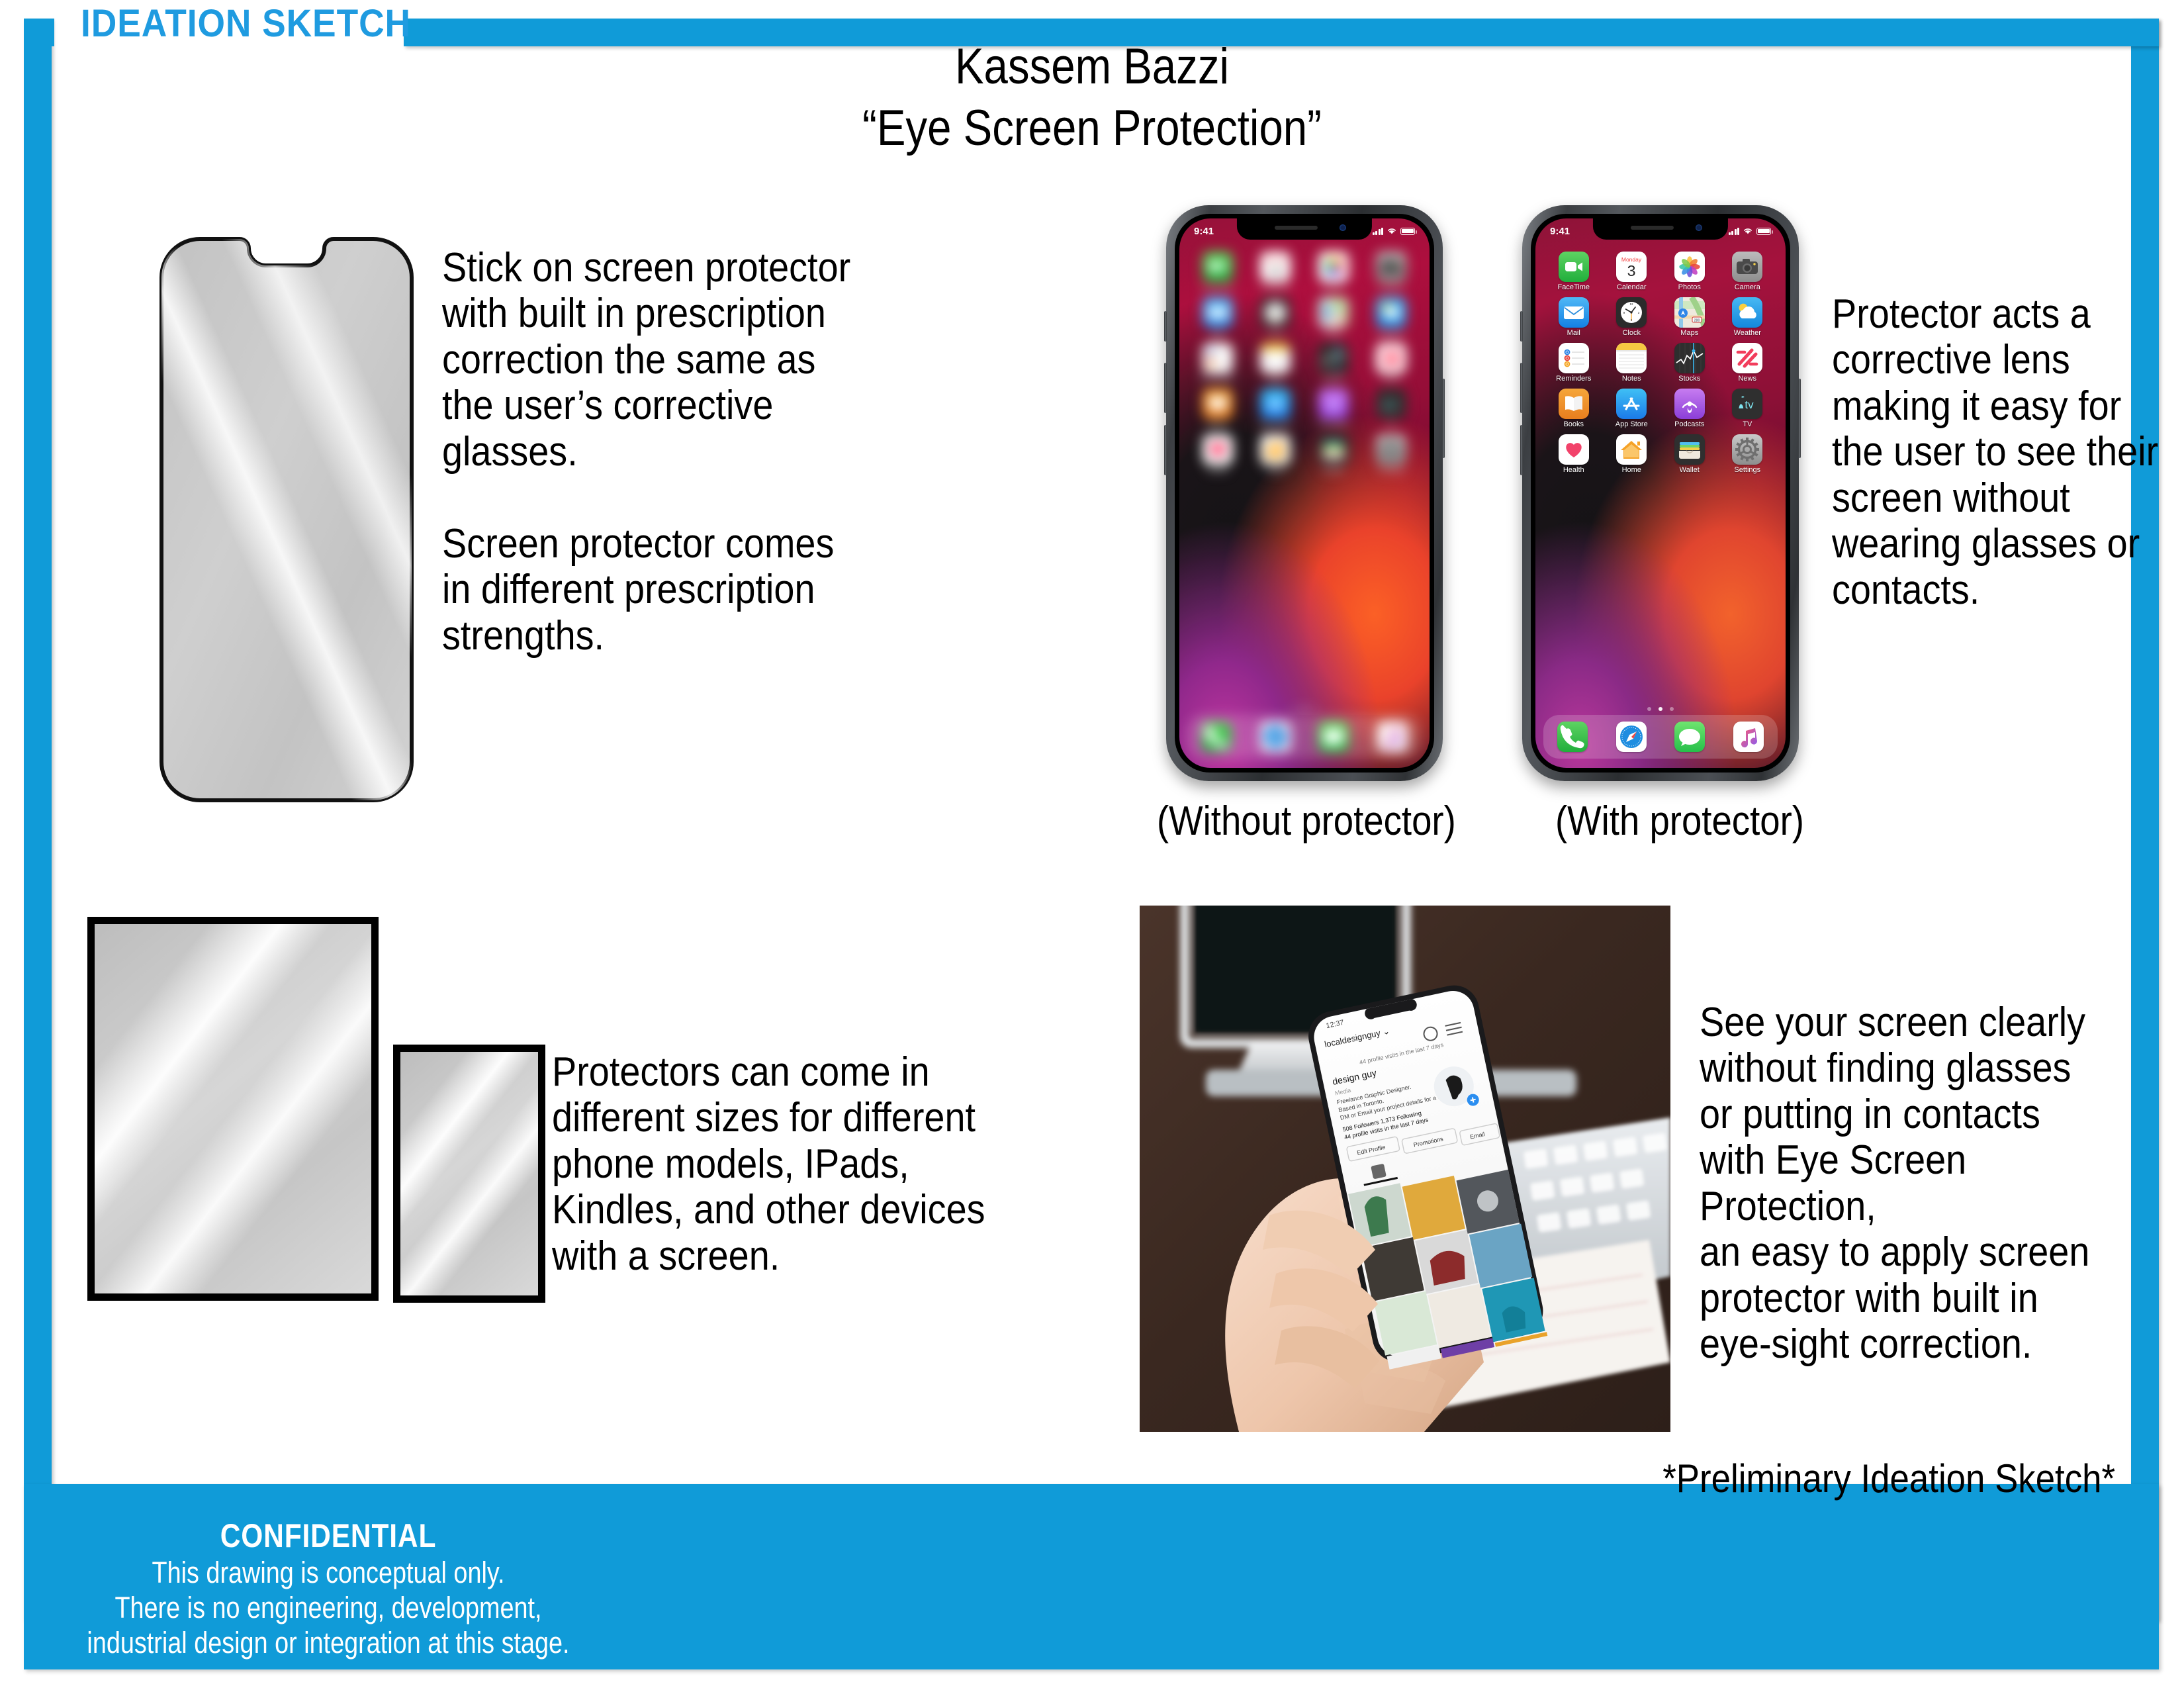 The image size is (2184, 1688). Describe the element at coordinates (1748, 231) in the screenshot. I see `wifi-icon` at that location.